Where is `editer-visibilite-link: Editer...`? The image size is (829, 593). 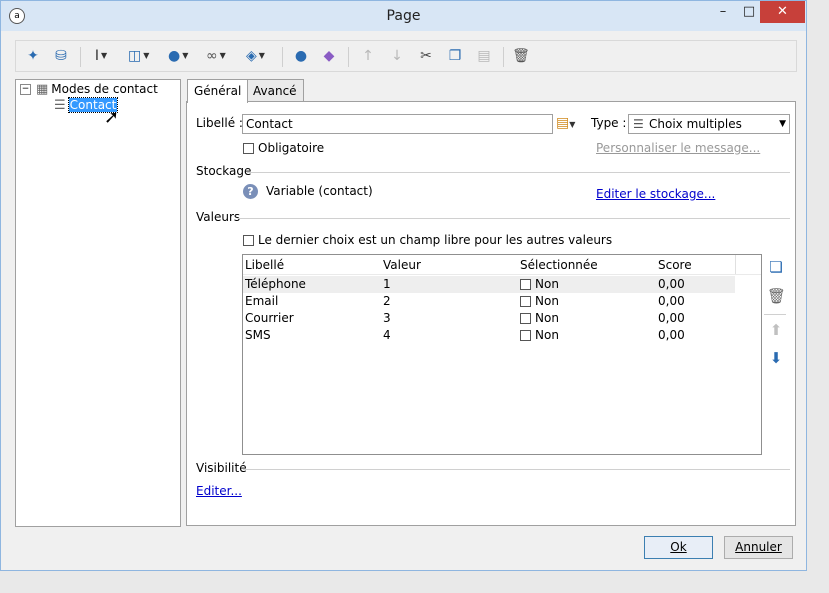
editer-visibilite-link: Editer... is located at coordinates (219, 491).